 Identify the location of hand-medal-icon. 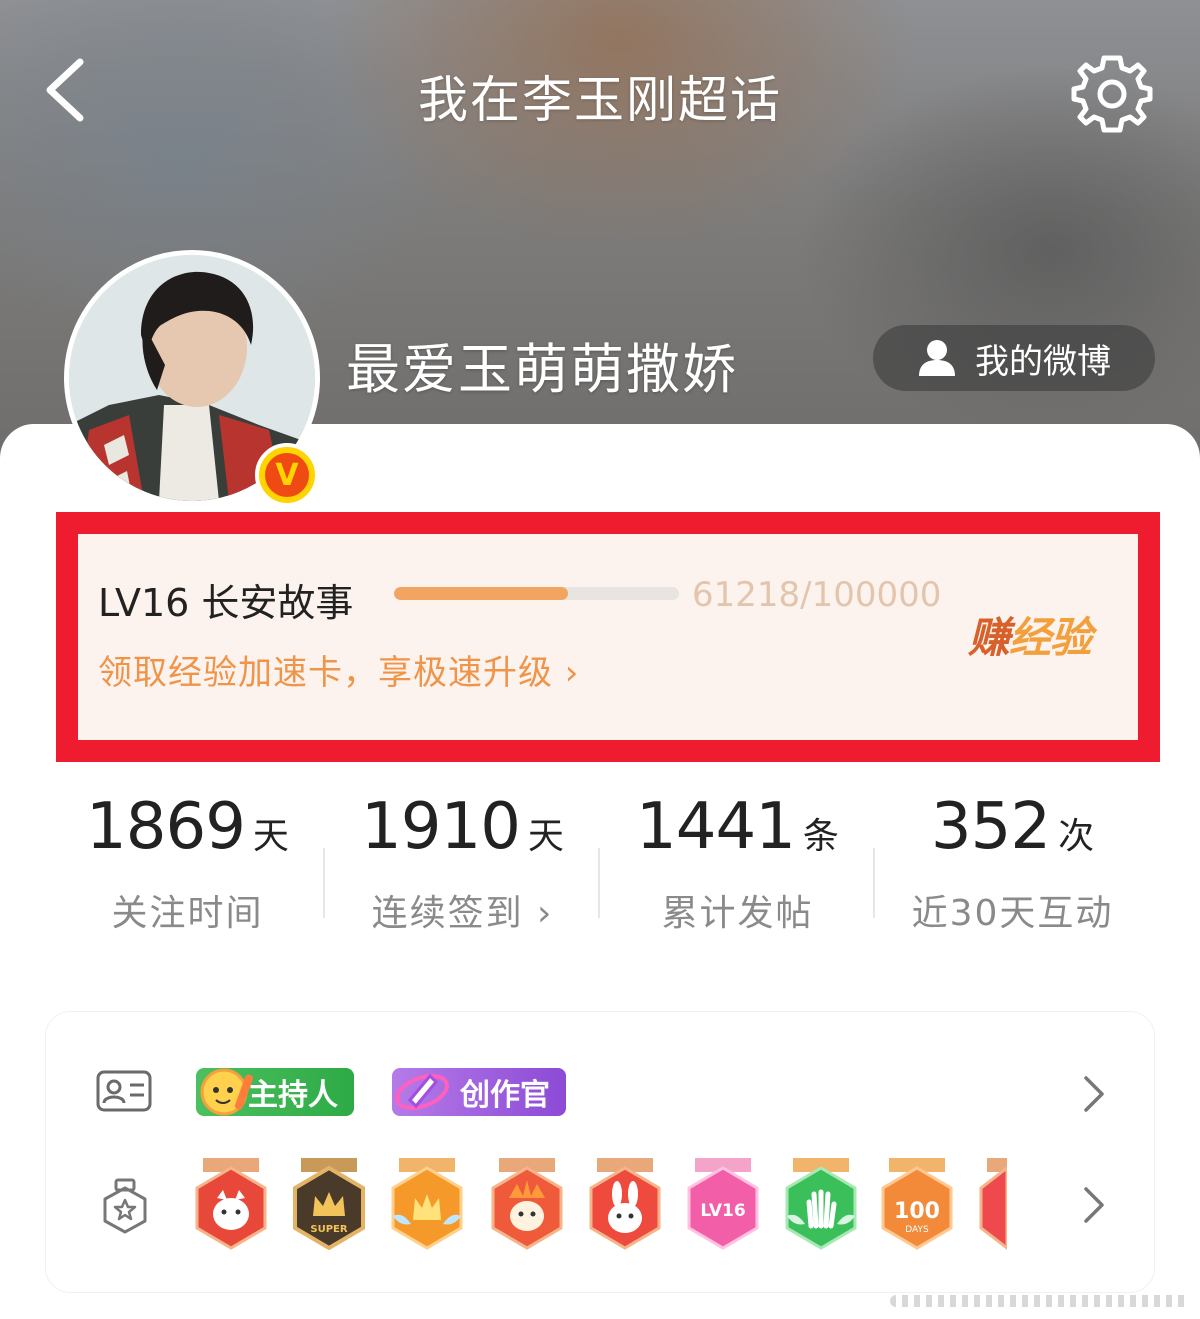
(821, 1204).